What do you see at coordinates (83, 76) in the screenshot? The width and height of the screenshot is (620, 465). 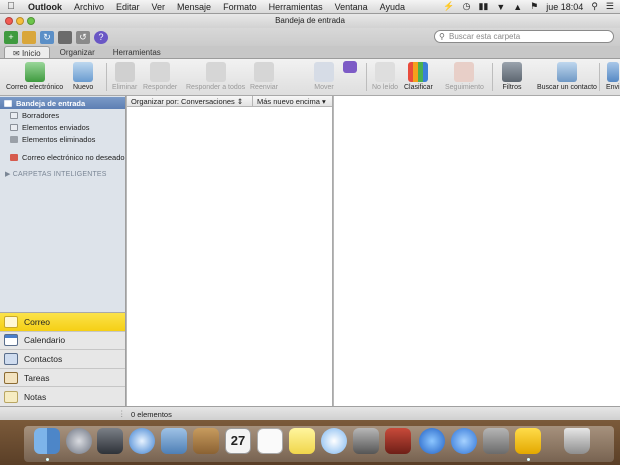 I see `new-item-button: Nuevo` at bounding box center [83, 76].